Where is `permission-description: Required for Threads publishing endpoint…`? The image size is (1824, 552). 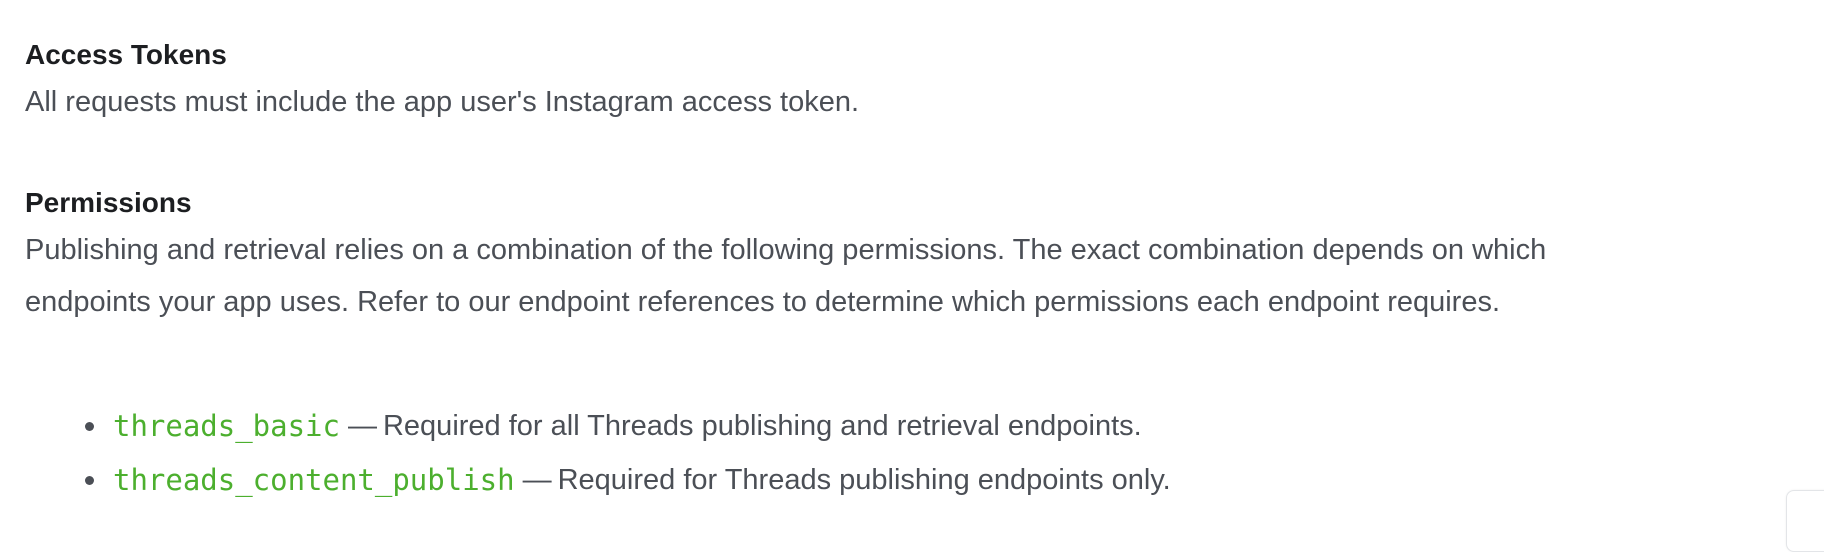 permission-description: Required for Threads publishing endpoint… is located at coordinates (864, 479).